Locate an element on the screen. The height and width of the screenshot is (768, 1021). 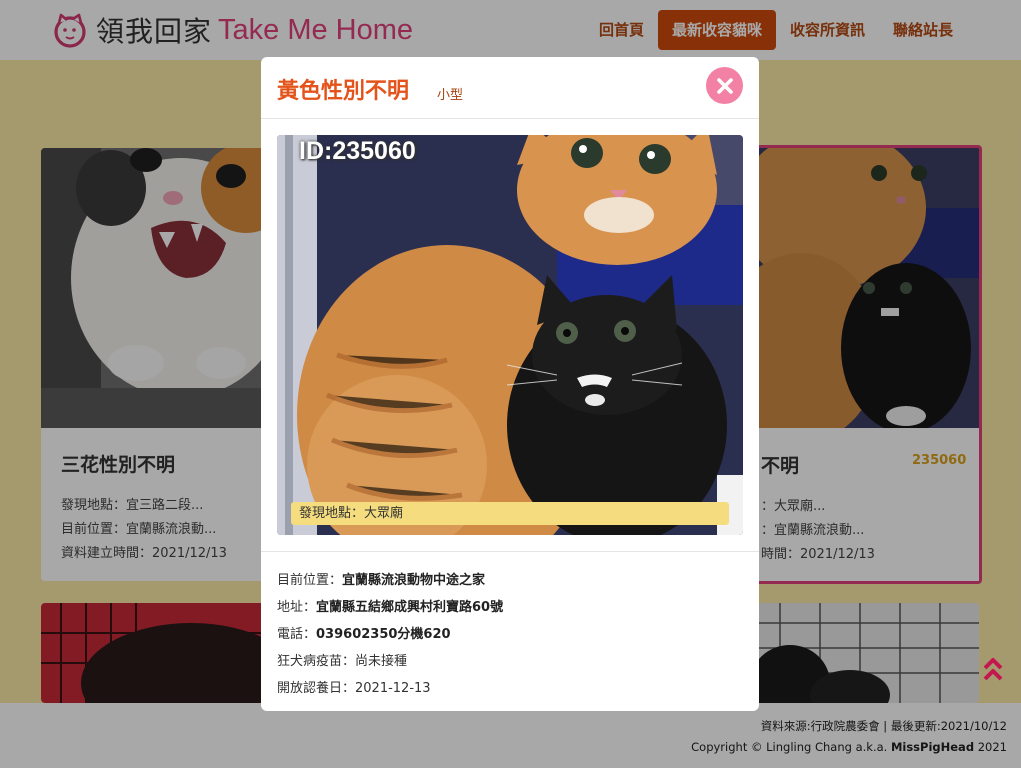
detail-vaccine: 狂犬病疫苗：尚未接種 is located at coordinates (342, 659).